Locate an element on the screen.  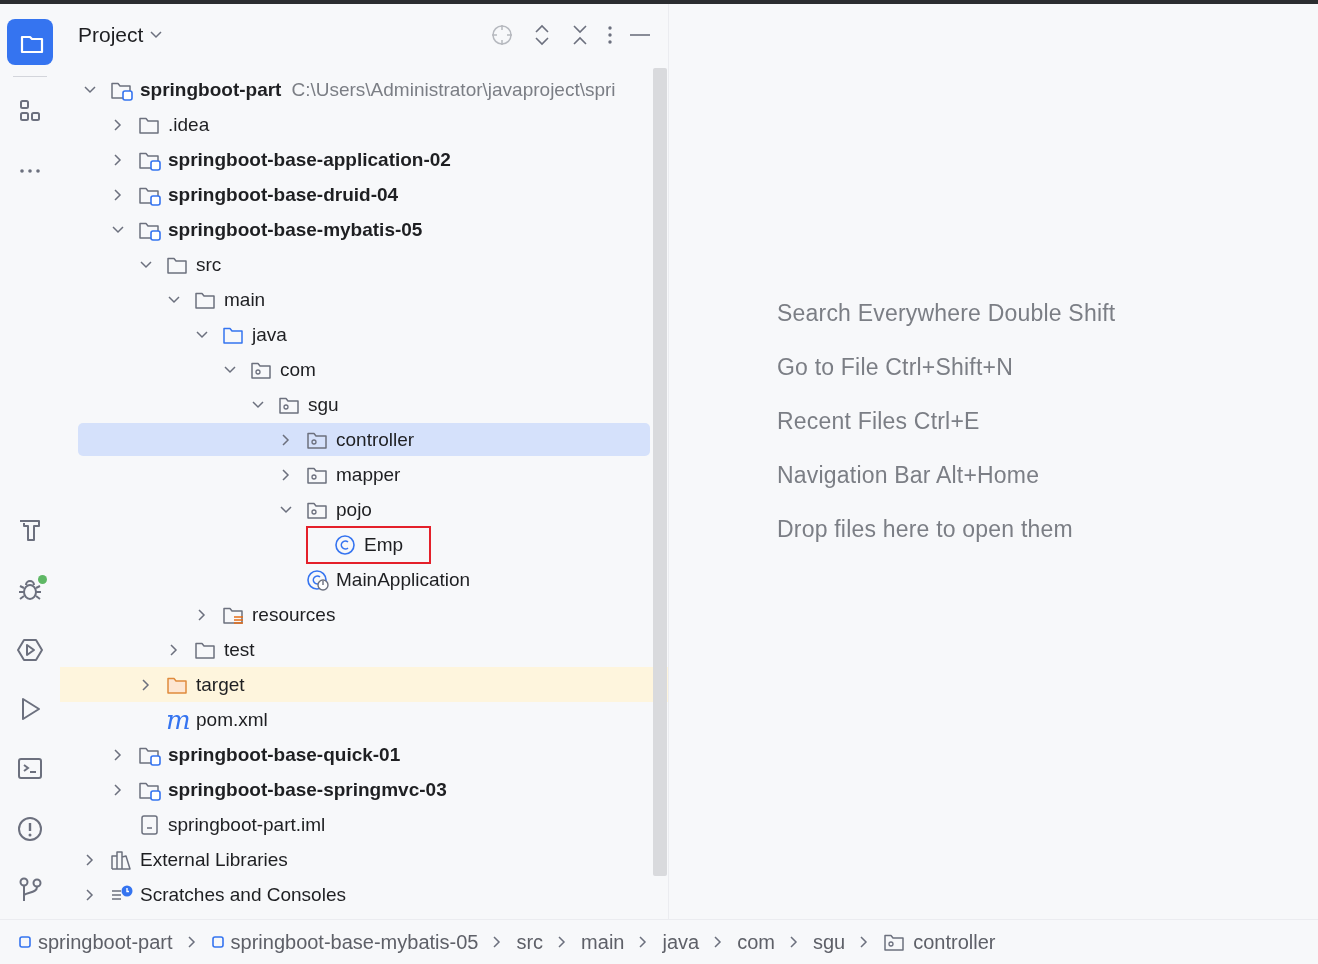
tree-item: springboot-base-quick-01 is located at coordinates (284, 754).